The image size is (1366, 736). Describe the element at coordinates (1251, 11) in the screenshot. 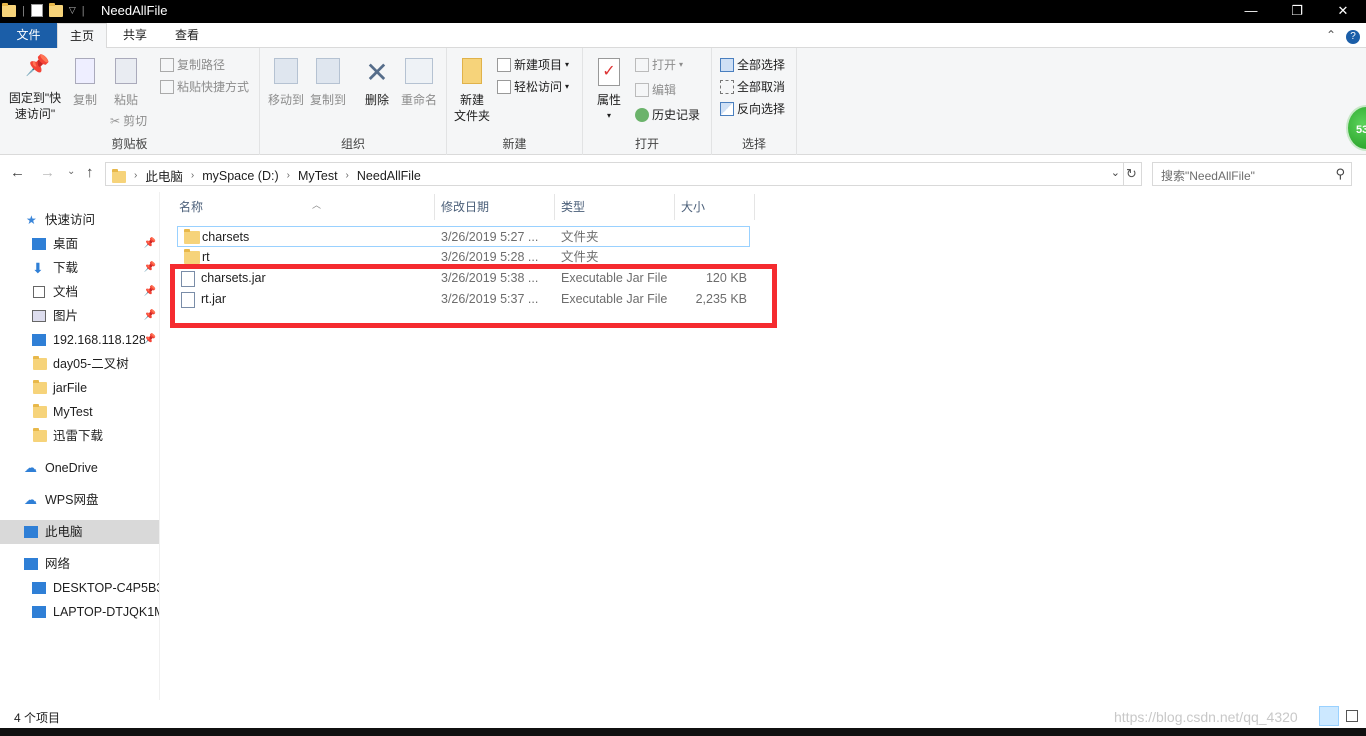

I see `minimize-button: —` at that location.